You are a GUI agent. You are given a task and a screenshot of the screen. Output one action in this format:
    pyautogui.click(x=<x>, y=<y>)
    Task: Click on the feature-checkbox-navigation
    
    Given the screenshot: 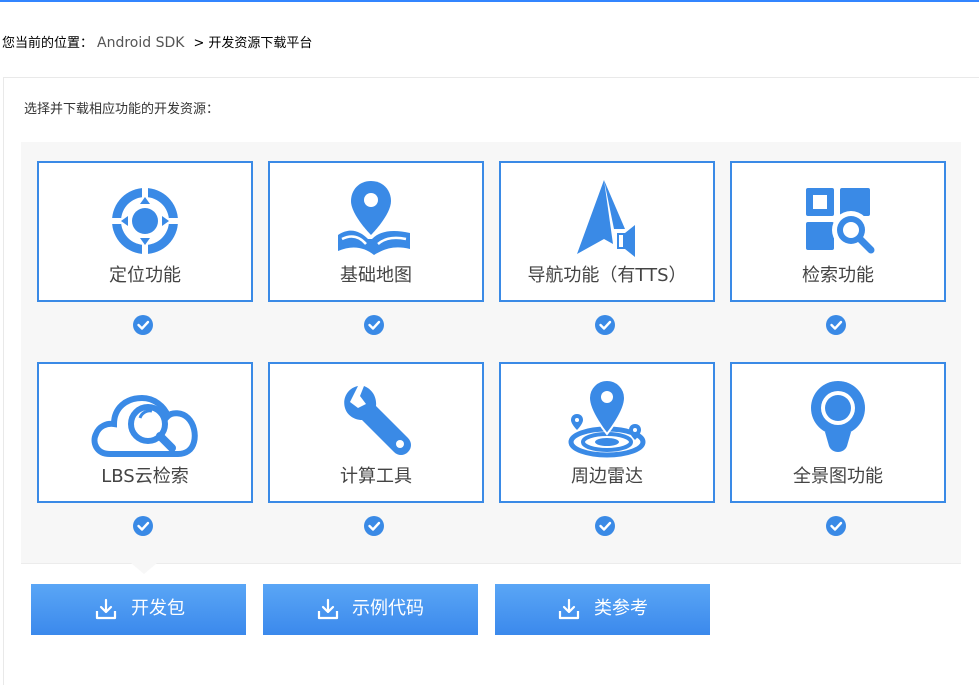 What is the action you would take?
    pyautogui.click(x=605, y=325)
    